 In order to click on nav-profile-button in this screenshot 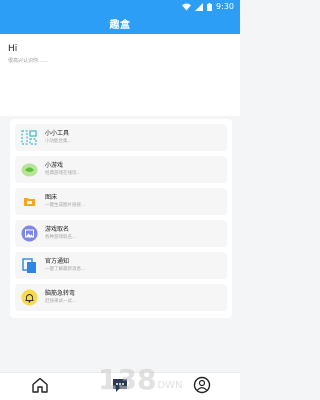, I will do `click(202, 387)`.